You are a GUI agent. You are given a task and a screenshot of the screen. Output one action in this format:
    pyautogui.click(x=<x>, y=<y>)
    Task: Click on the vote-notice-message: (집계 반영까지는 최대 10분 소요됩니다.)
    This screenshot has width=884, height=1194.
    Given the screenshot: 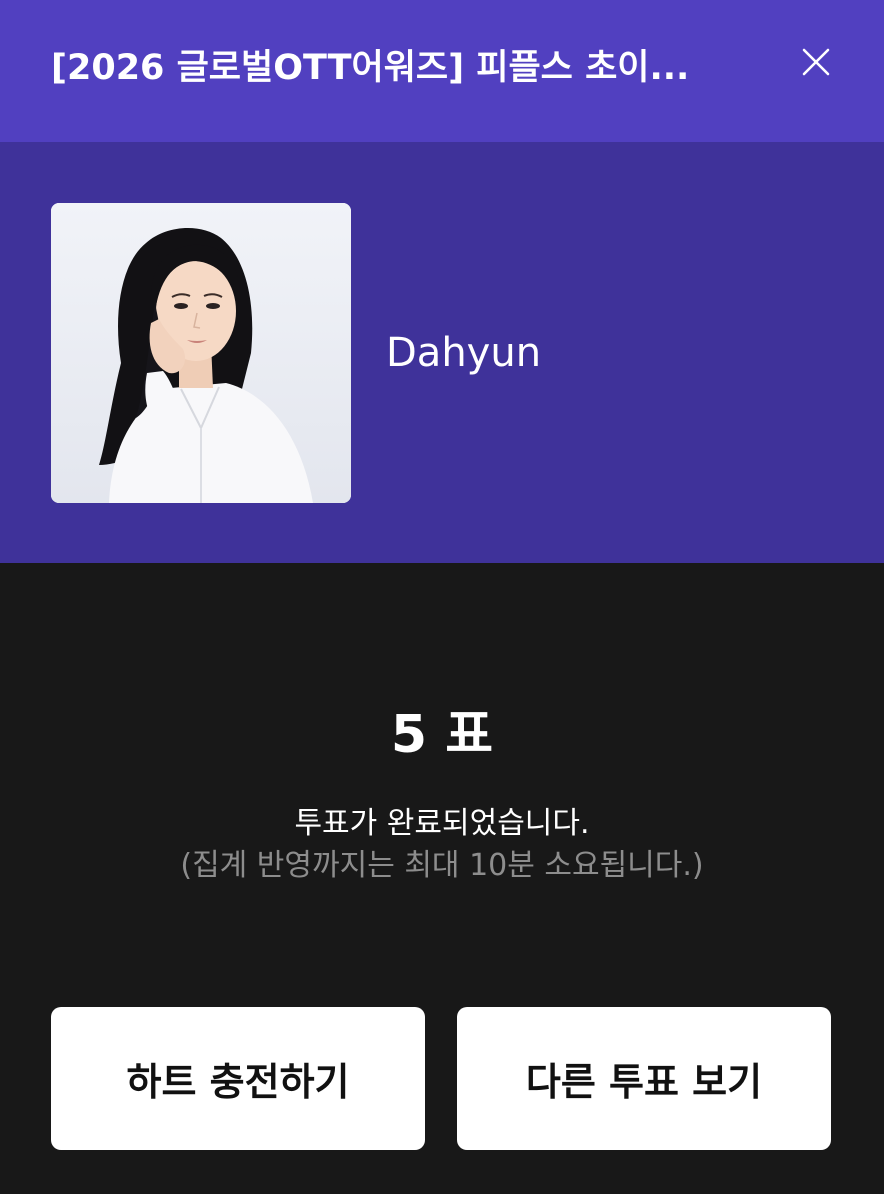 What is the action you would take?
    pyautogui.click(x=442, y=865)
    